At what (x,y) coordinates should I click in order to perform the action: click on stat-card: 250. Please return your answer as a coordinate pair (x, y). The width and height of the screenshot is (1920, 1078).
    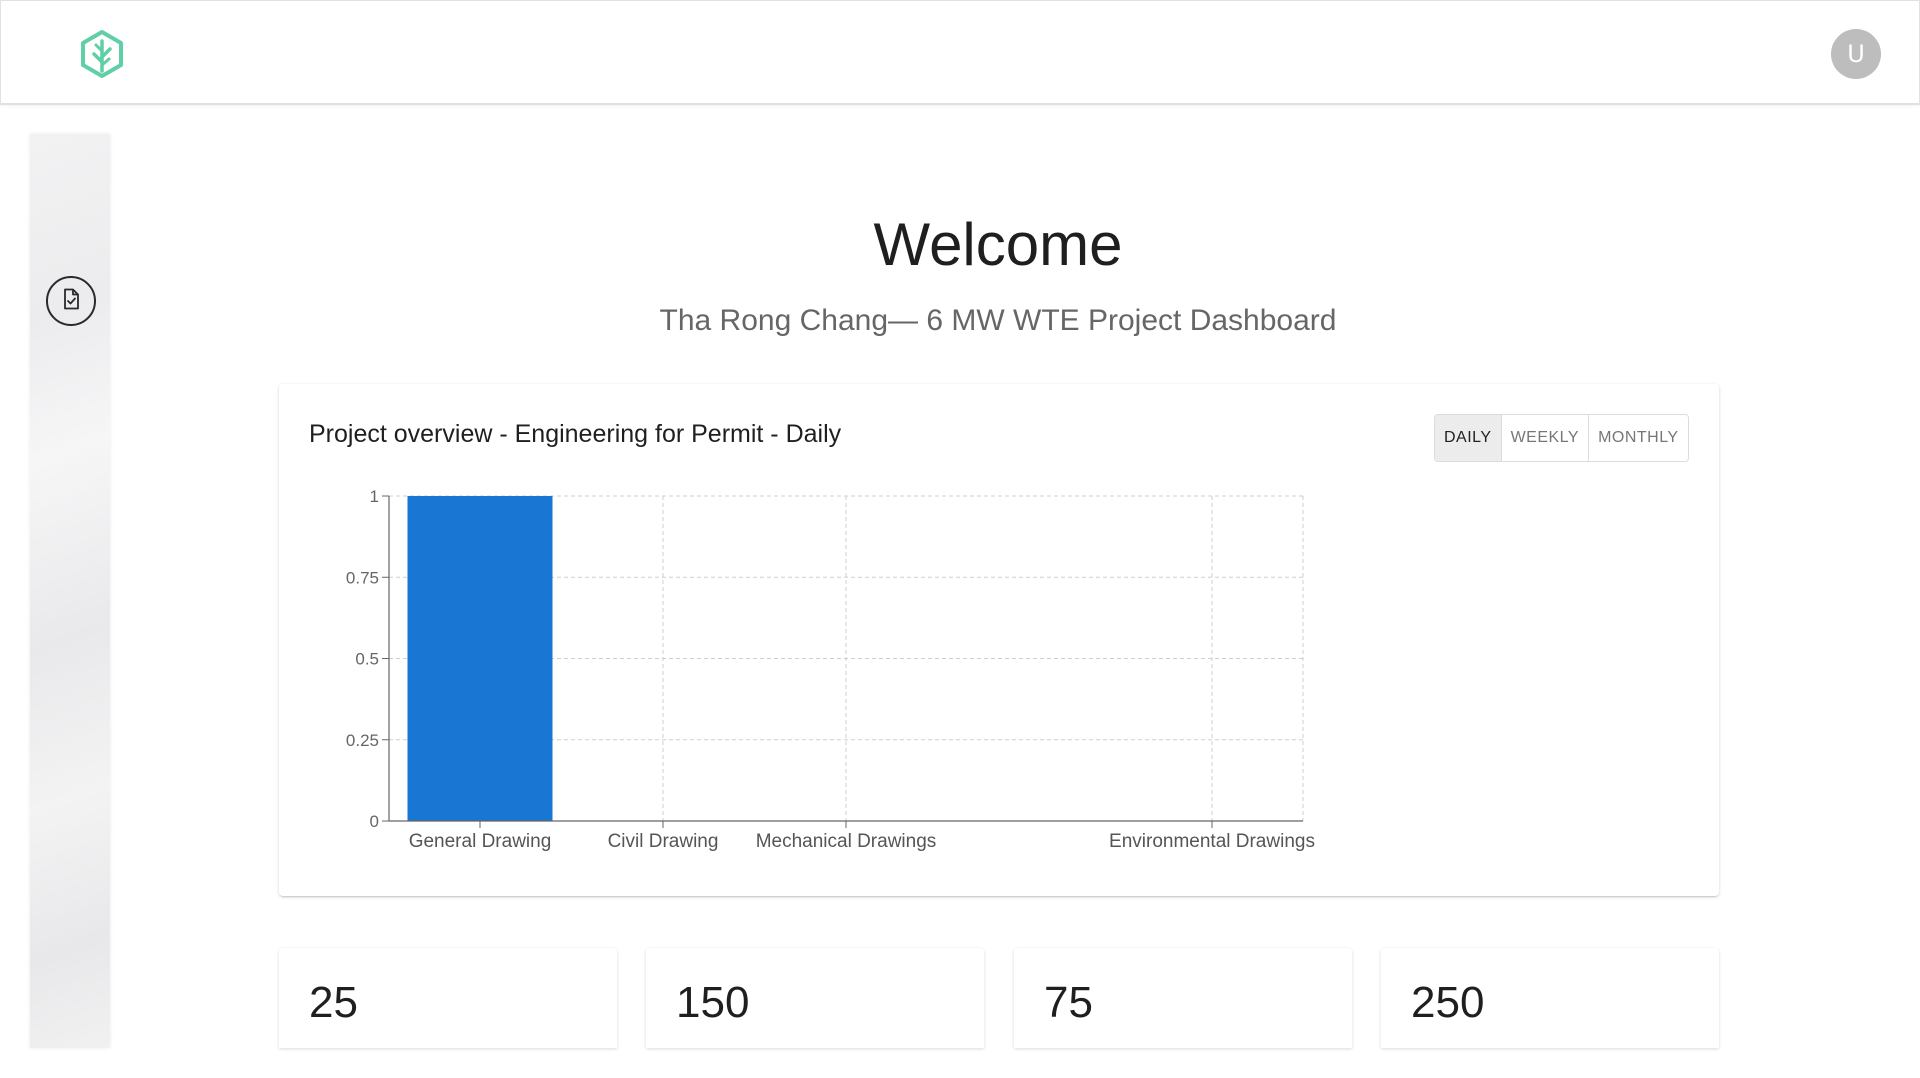
    Looking at the image, I should click on (1550, 998).